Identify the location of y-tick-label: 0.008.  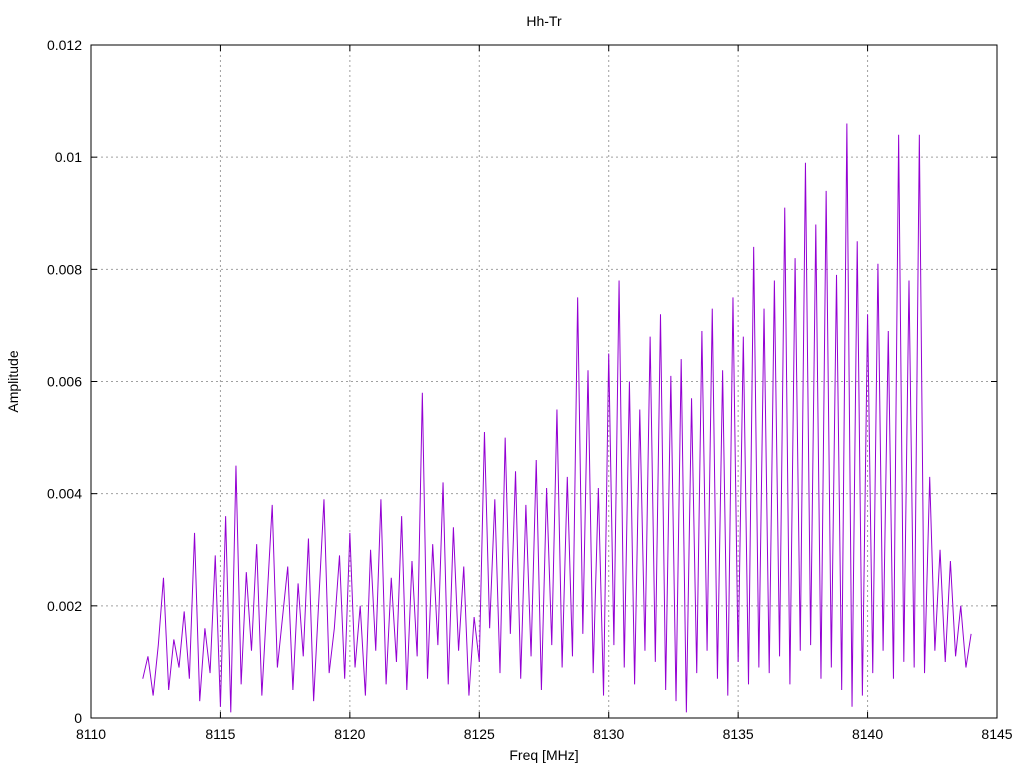
(64, 269).